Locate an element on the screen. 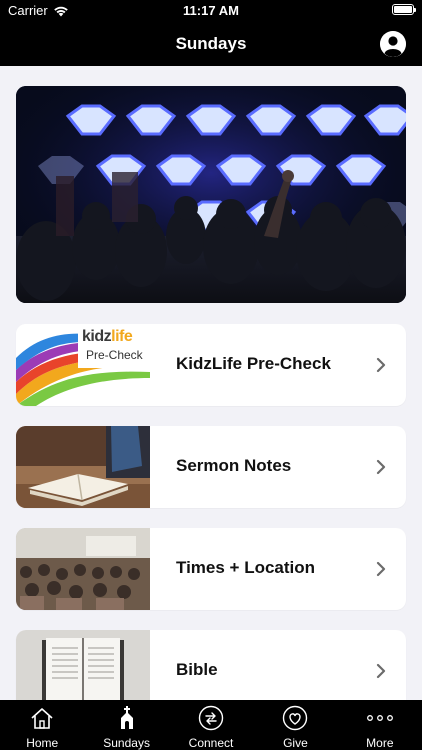 The image size is (422, 750). status-bar: Carrier 11:17 AM is located at coordinates (211, 11).